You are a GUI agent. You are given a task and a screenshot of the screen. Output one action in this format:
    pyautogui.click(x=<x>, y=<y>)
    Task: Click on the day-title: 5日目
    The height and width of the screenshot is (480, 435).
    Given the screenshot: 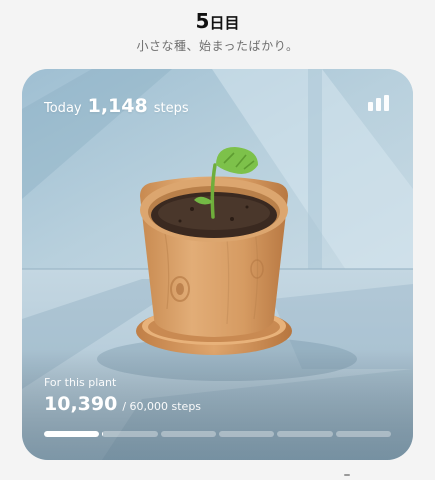 What is the action you would take?
    pyautogui.click(x=217, y=22)
    